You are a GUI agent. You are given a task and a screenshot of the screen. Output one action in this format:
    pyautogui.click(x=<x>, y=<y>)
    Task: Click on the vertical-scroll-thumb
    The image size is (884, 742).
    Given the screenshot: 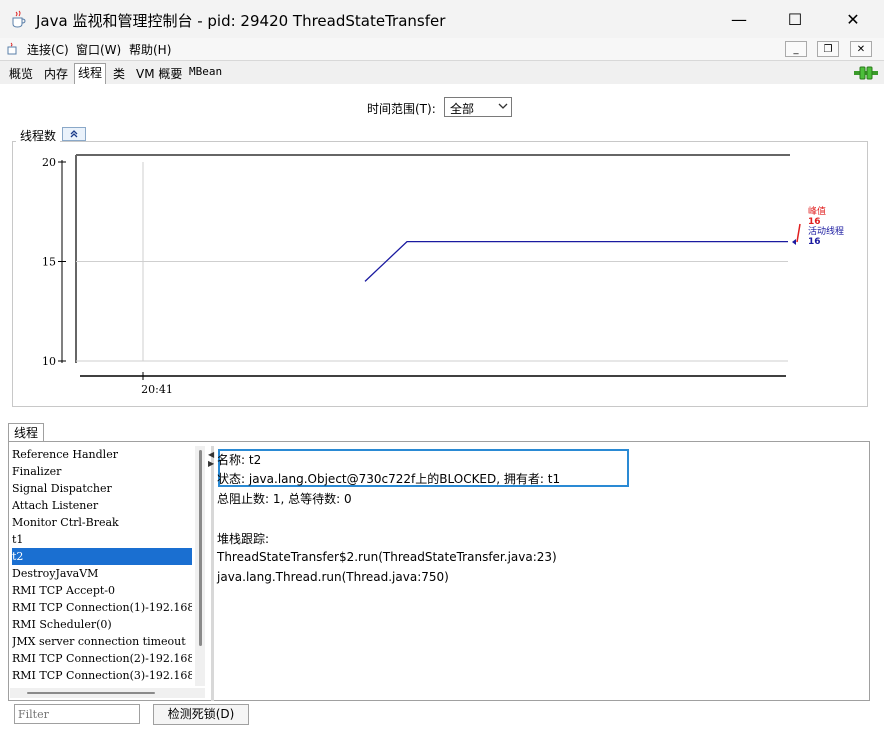 What is the action you would take?
    pyautogui.click(x=200, y=548)
    